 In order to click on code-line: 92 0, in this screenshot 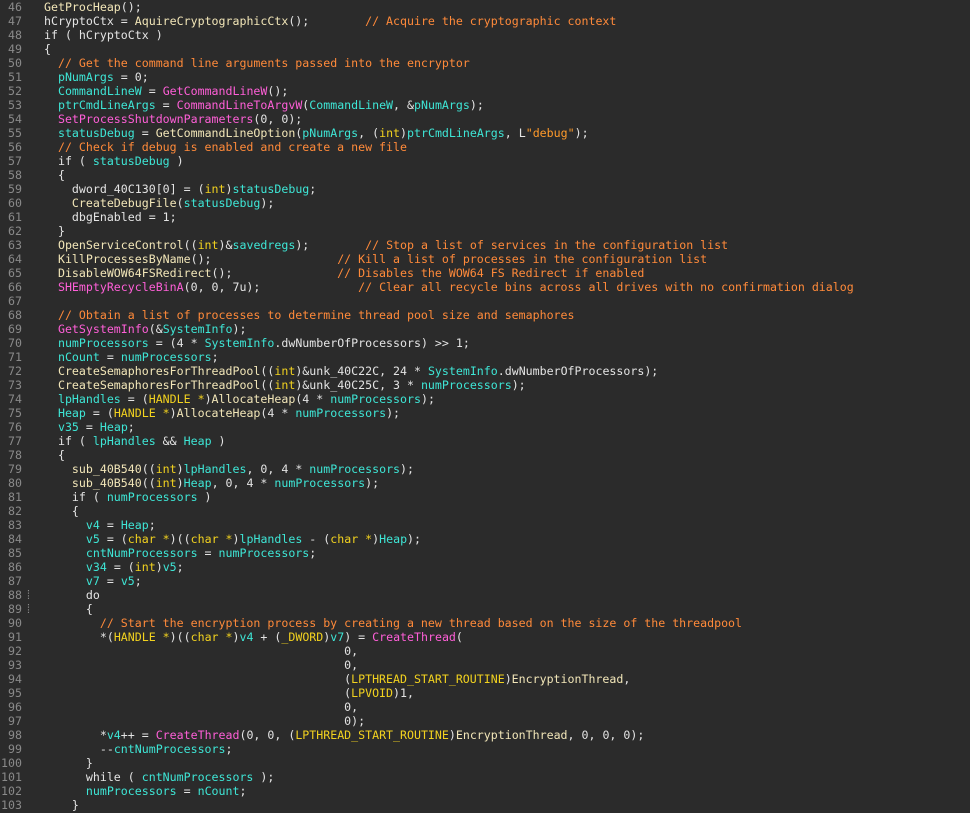, I will do `click(485, 651)`.